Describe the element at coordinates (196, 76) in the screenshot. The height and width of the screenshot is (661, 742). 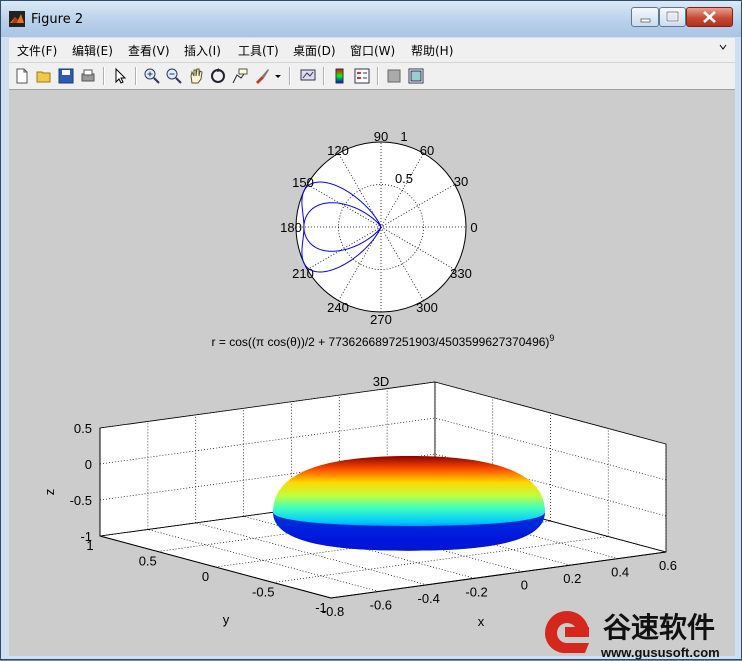
I see `pan-icon` at that location.